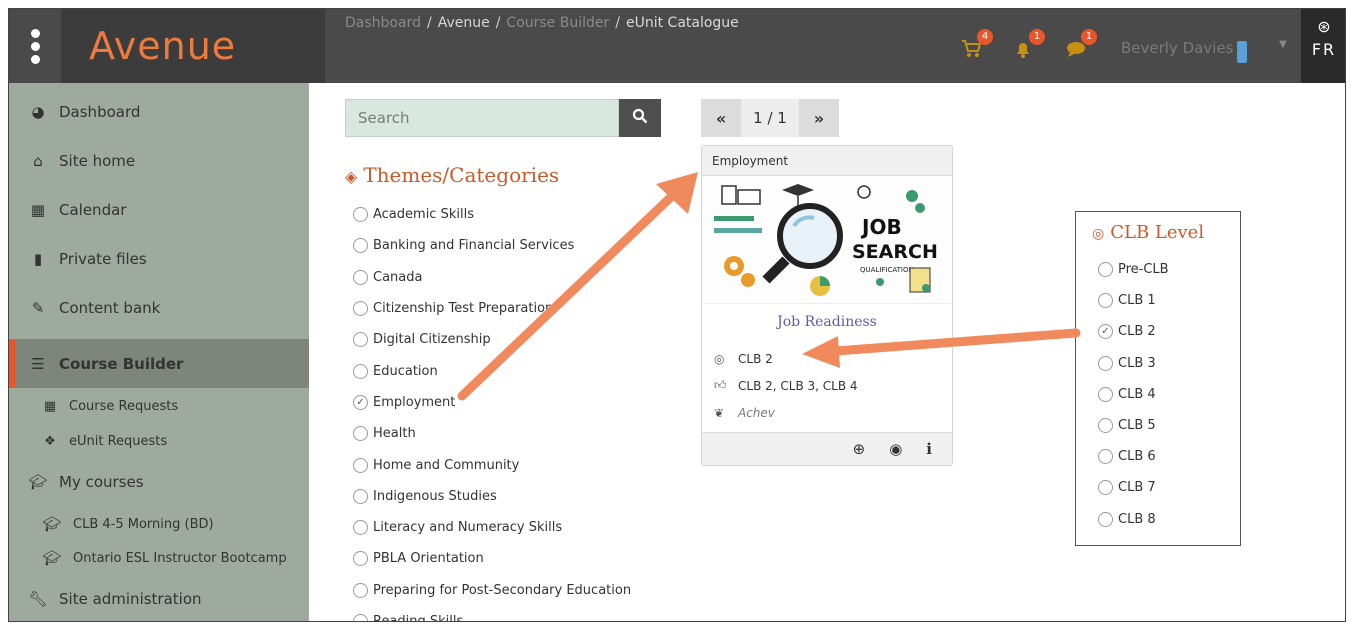 Image resolution: width=1354 pixels, height=625 pixels. I want to click on wrench-icon: 🔧︎, so click(38, 598).